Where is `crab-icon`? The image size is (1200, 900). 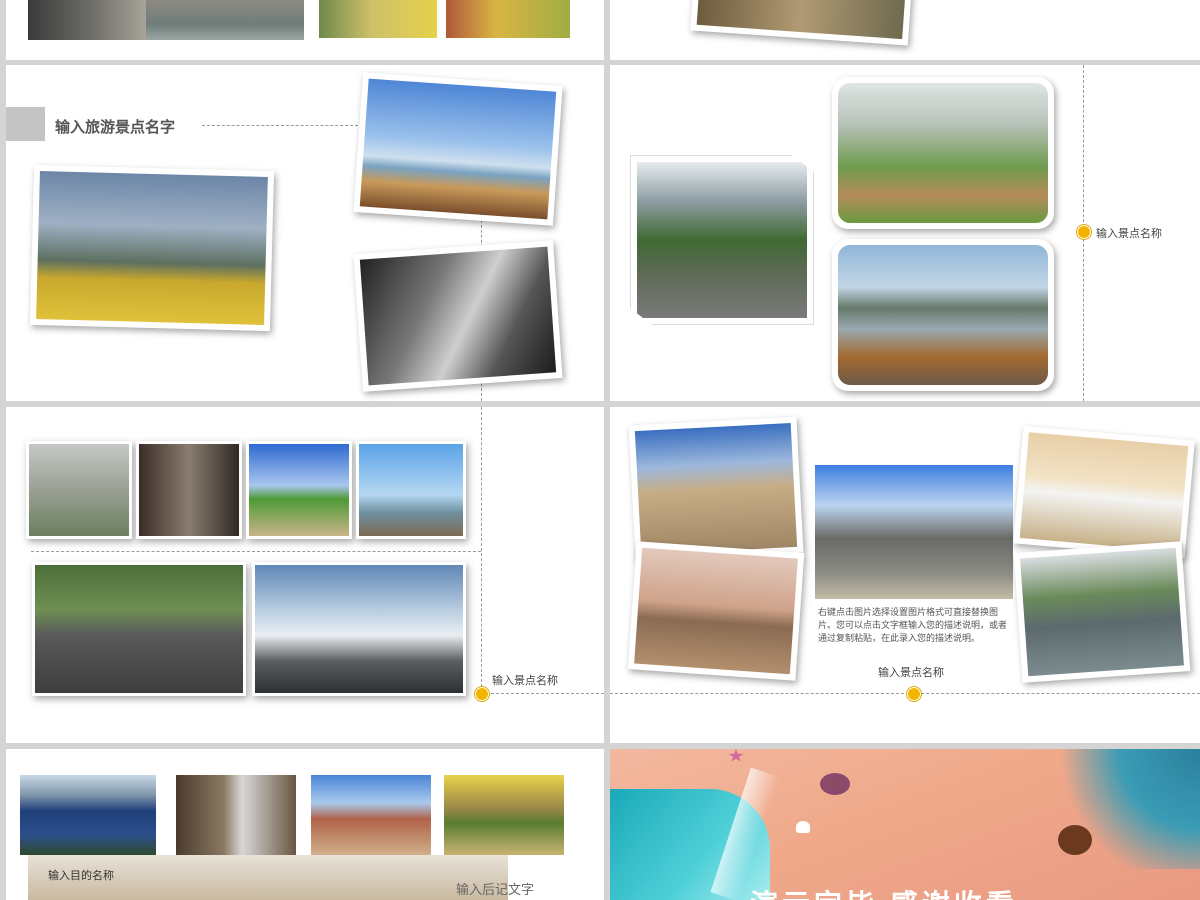 crab-icon is located at coordinates (835, 784).